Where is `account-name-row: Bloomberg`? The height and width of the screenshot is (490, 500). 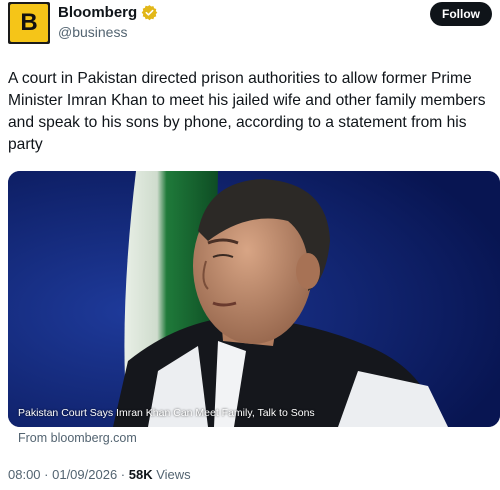 account-name-row: Bloomberg is located at coordinates (108, 12).